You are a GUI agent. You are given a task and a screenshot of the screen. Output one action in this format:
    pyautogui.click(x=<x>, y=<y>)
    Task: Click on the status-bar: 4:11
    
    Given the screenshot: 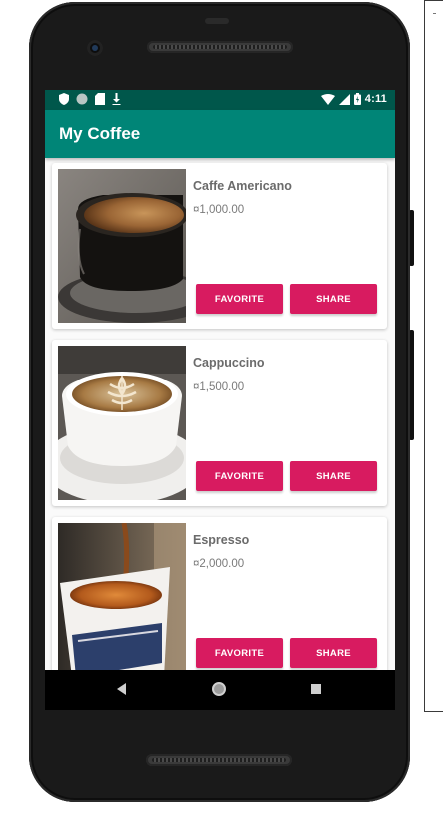 What is the action you would take?
    pyautogui.click(x=220, y=100)
    